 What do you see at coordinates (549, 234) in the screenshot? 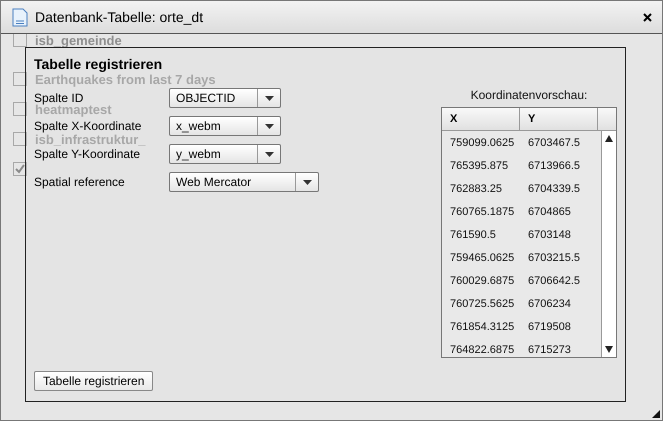
I see `table-cell-text: 6703148` at bounding box center [549, 234].